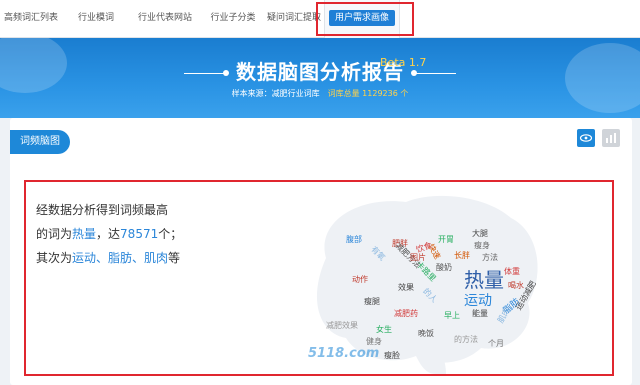 Image resolution: width=640 pixels, height=385 pixels. I want to click on desc-text: 个；, so click(170, 234).